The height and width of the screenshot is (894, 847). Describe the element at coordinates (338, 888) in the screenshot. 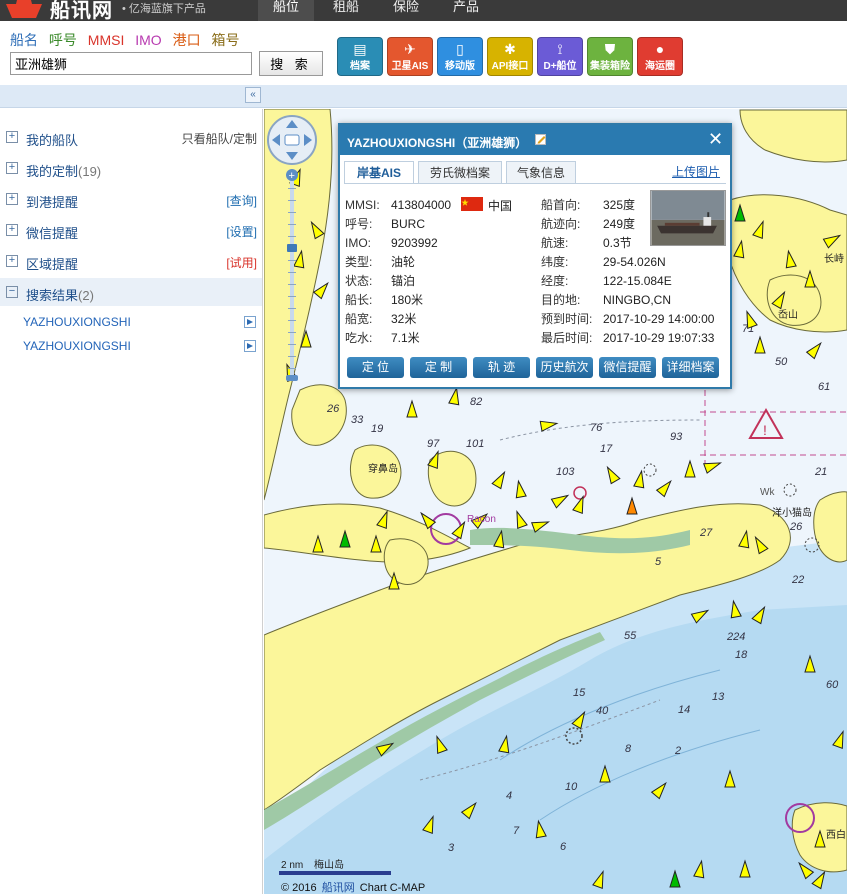

I see `copyright-link: 船讯网` at that location.